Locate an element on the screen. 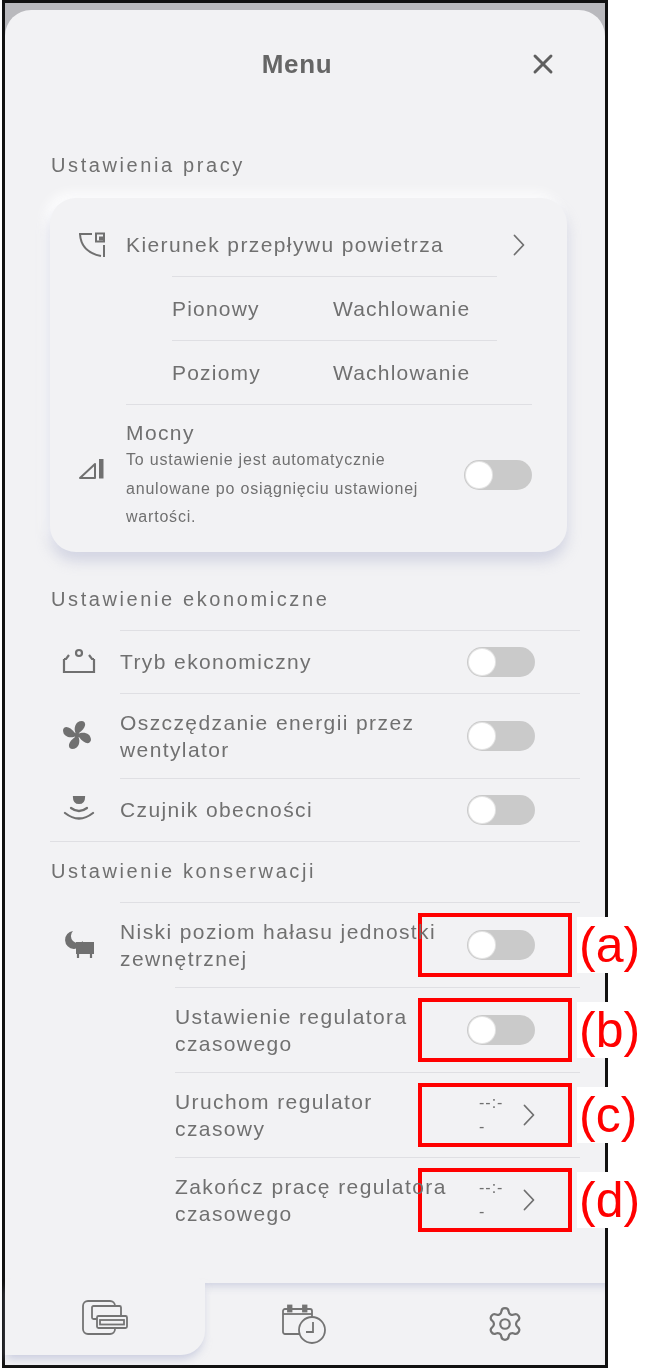 The width and height of the screenshot is (648, 1371). airflow-icon is located at coordinates (92, 244).